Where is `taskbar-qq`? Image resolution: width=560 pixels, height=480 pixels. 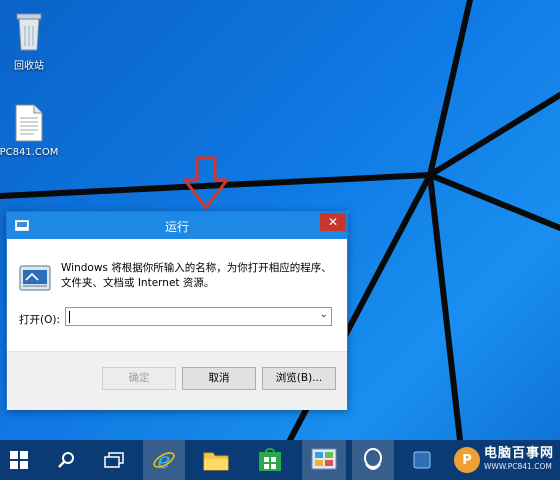
taskbar-qq is located at coordinates (373, 460).